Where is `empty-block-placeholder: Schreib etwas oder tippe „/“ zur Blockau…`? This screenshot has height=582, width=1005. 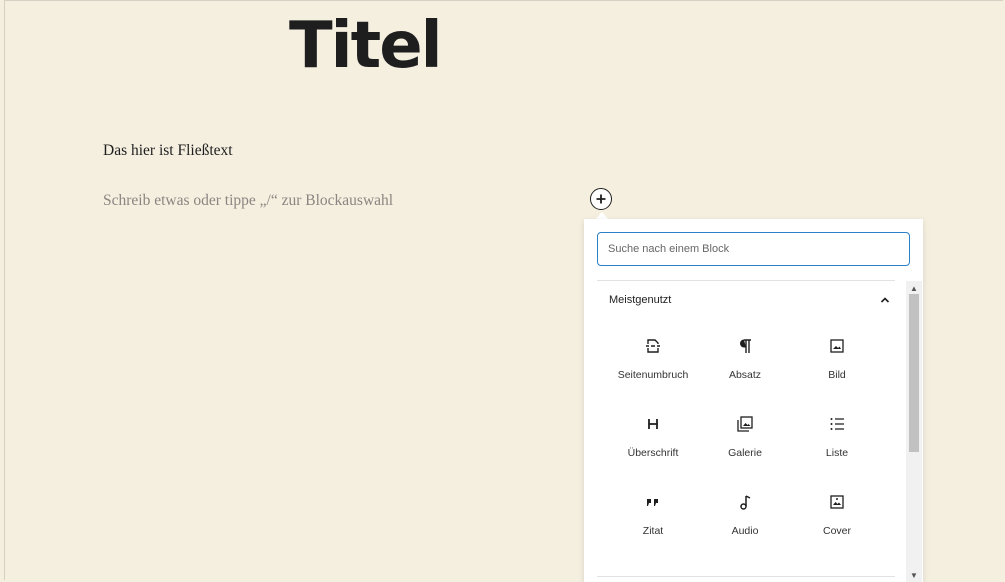
empty-block-placeholder: Schreib etwas oder tippe „/“ zur Blockau… is located at coordinates (248, 201).